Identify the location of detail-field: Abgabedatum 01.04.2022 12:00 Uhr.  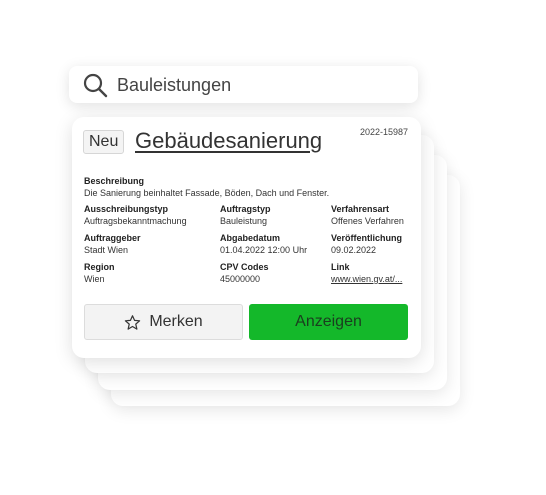
(263, 244).